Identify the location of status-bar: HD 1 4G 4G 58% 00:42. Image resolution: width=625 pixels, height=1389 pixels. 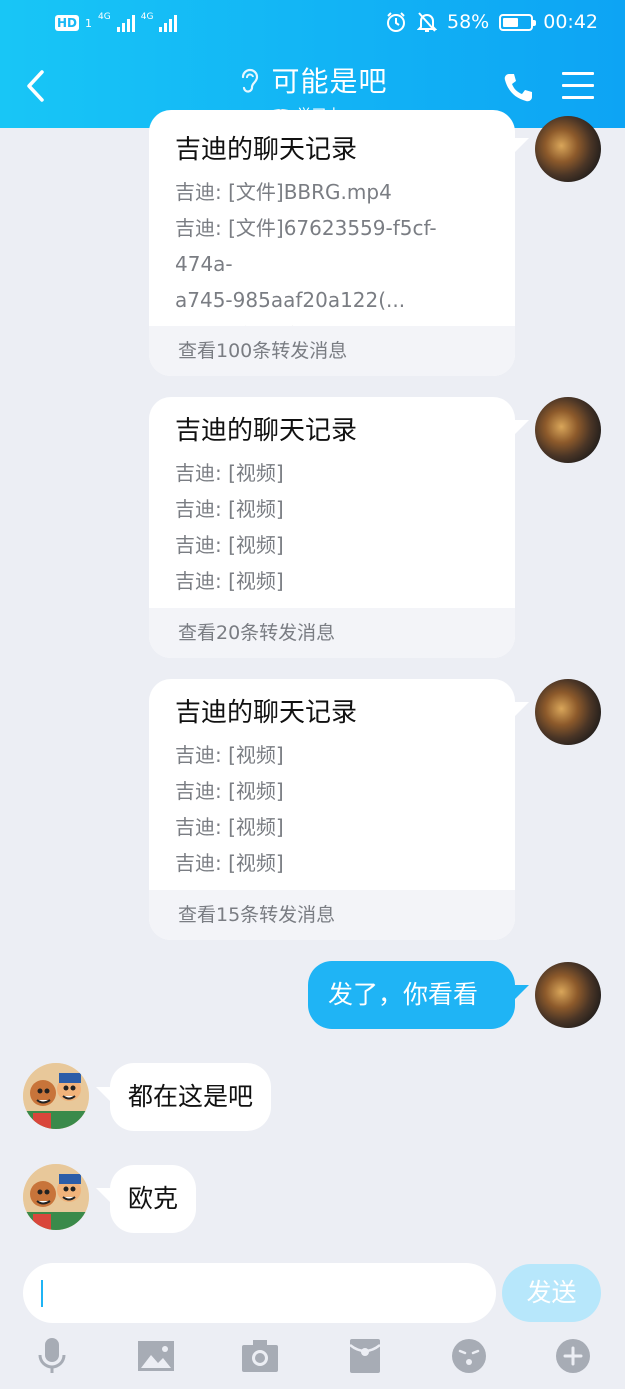
(312, 23).